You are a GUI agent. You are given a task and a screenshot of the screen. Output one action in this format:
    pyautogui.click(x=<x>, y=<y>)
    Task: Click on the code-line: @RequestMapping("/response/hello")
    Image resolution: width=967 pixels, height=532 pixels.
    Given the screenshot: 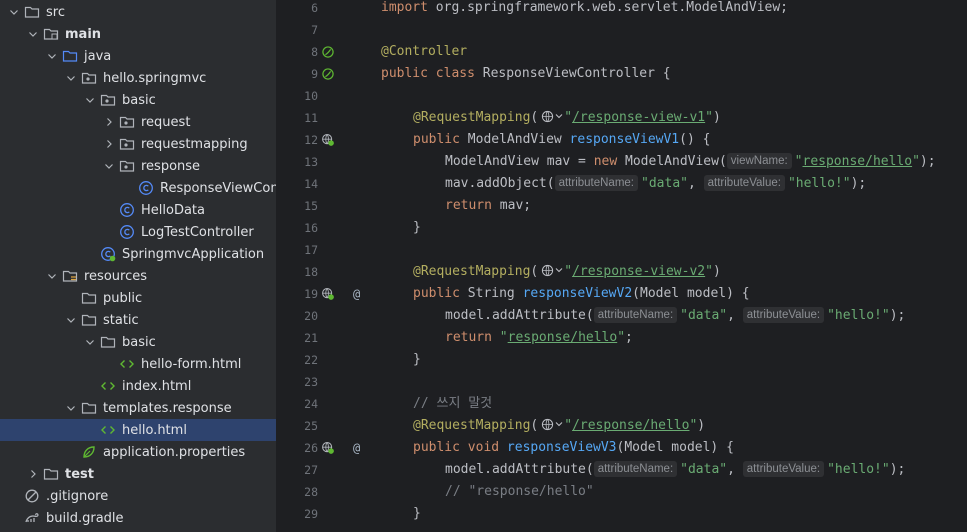 What is the action you would take?
    pyautogui.click(x=559, y=426)
    